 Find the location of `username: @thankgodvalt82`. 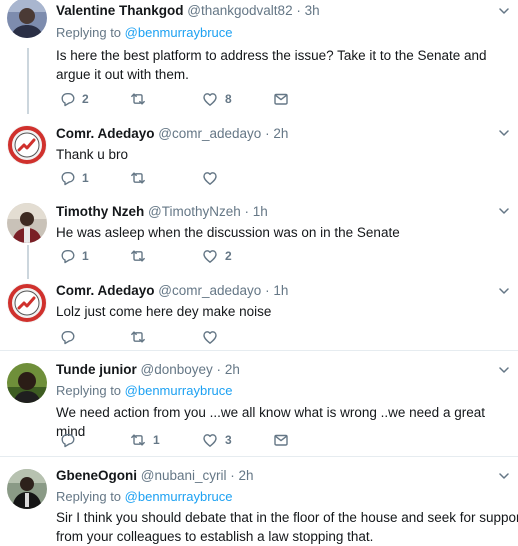

username: @thankgodvalt82 is located at coordinates (239, 10).